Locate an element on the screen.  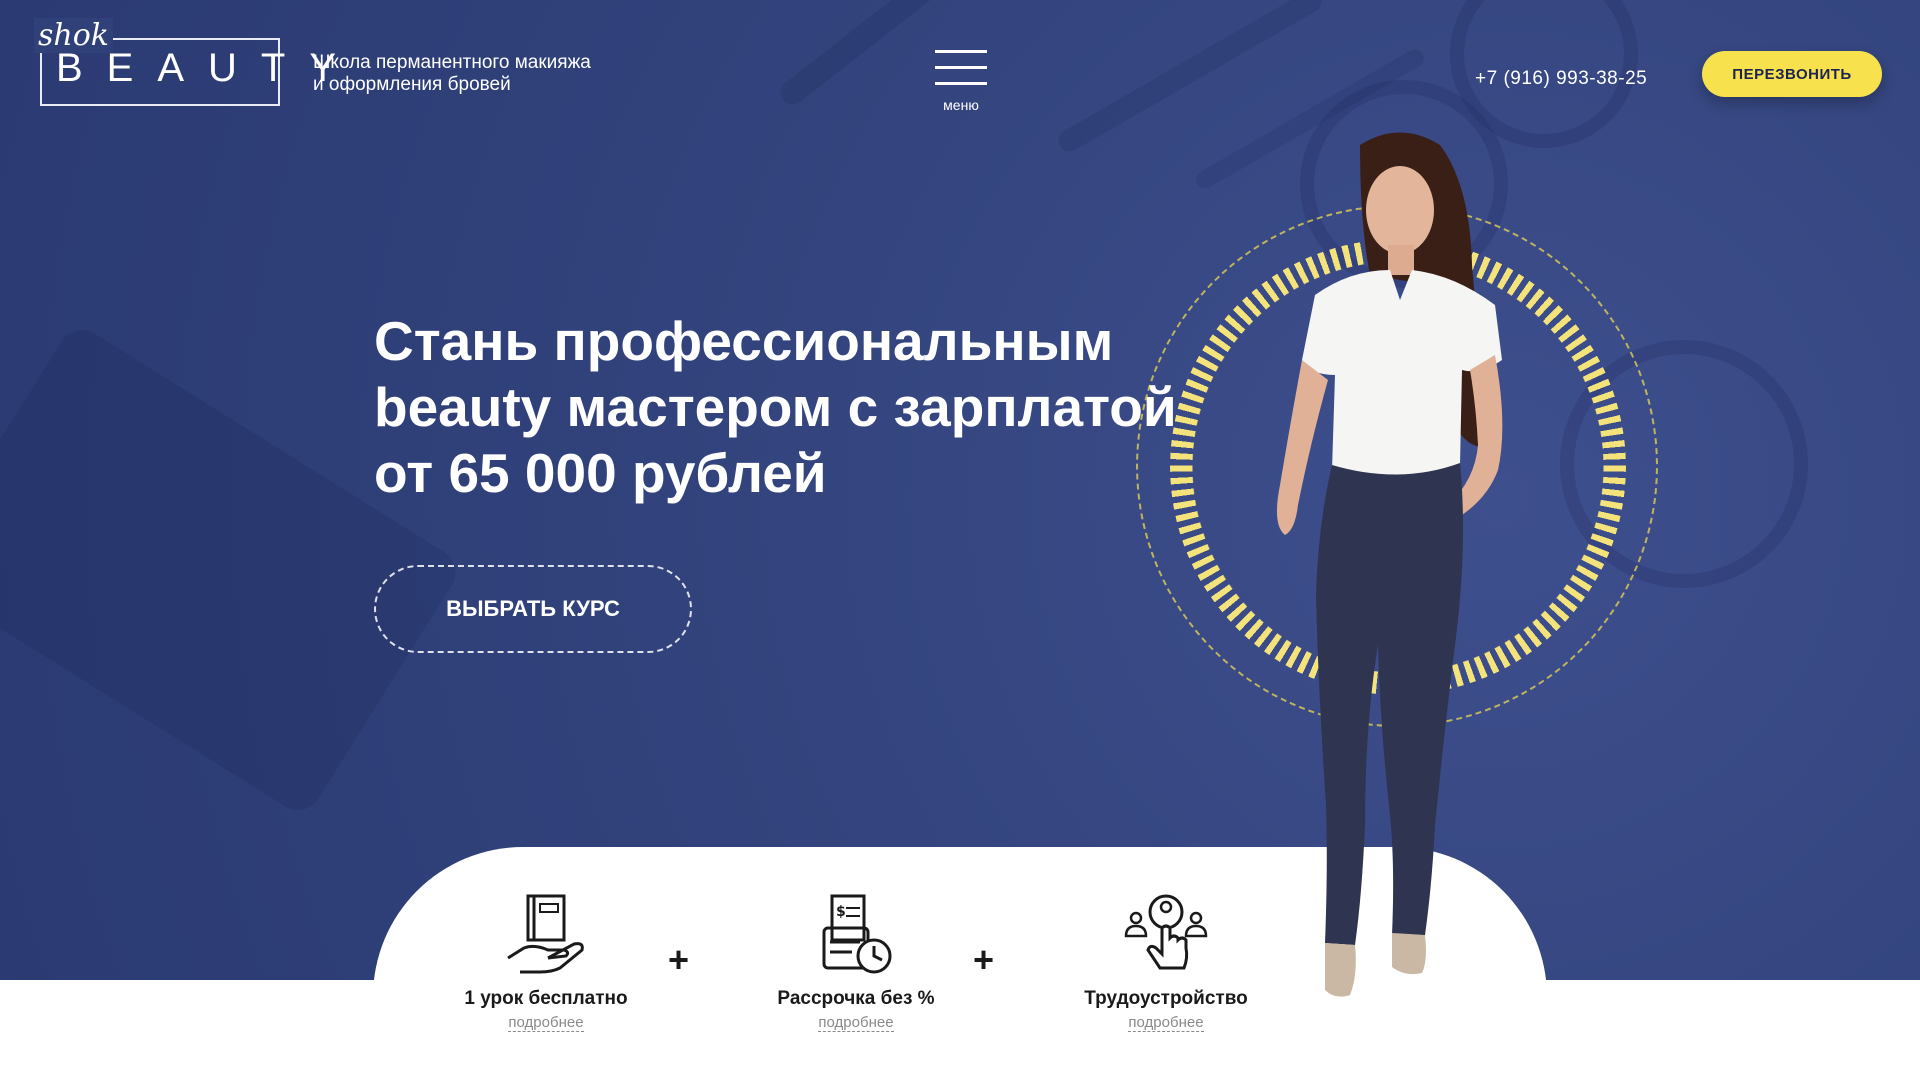
feature-title: 1 урок бесплатно is located at coordinates (546, 998).